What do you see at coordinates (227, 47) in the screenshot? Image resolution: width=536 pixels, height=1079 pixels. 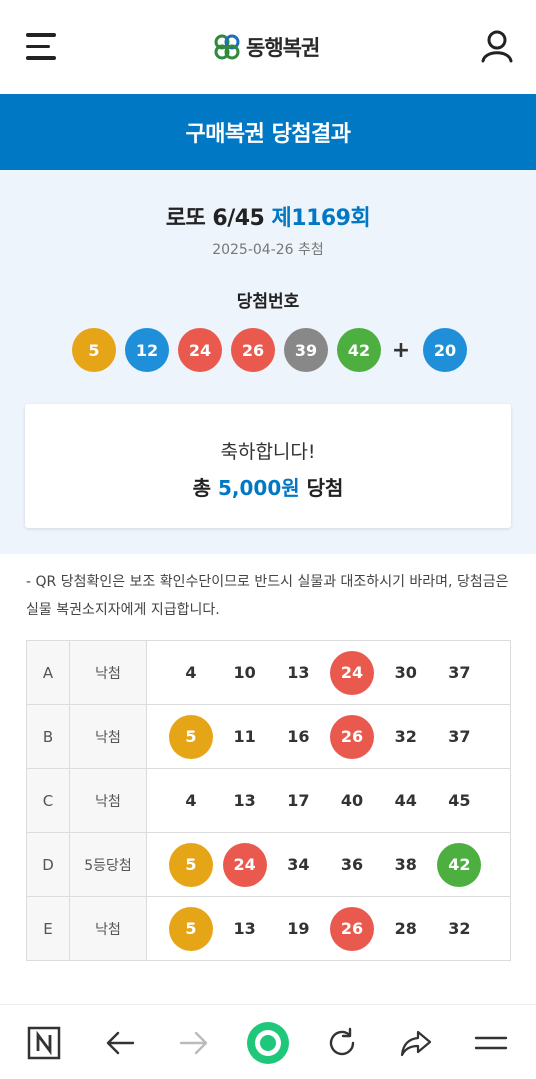 I see `clover-logo-icon` at bounding box center [227, 47].